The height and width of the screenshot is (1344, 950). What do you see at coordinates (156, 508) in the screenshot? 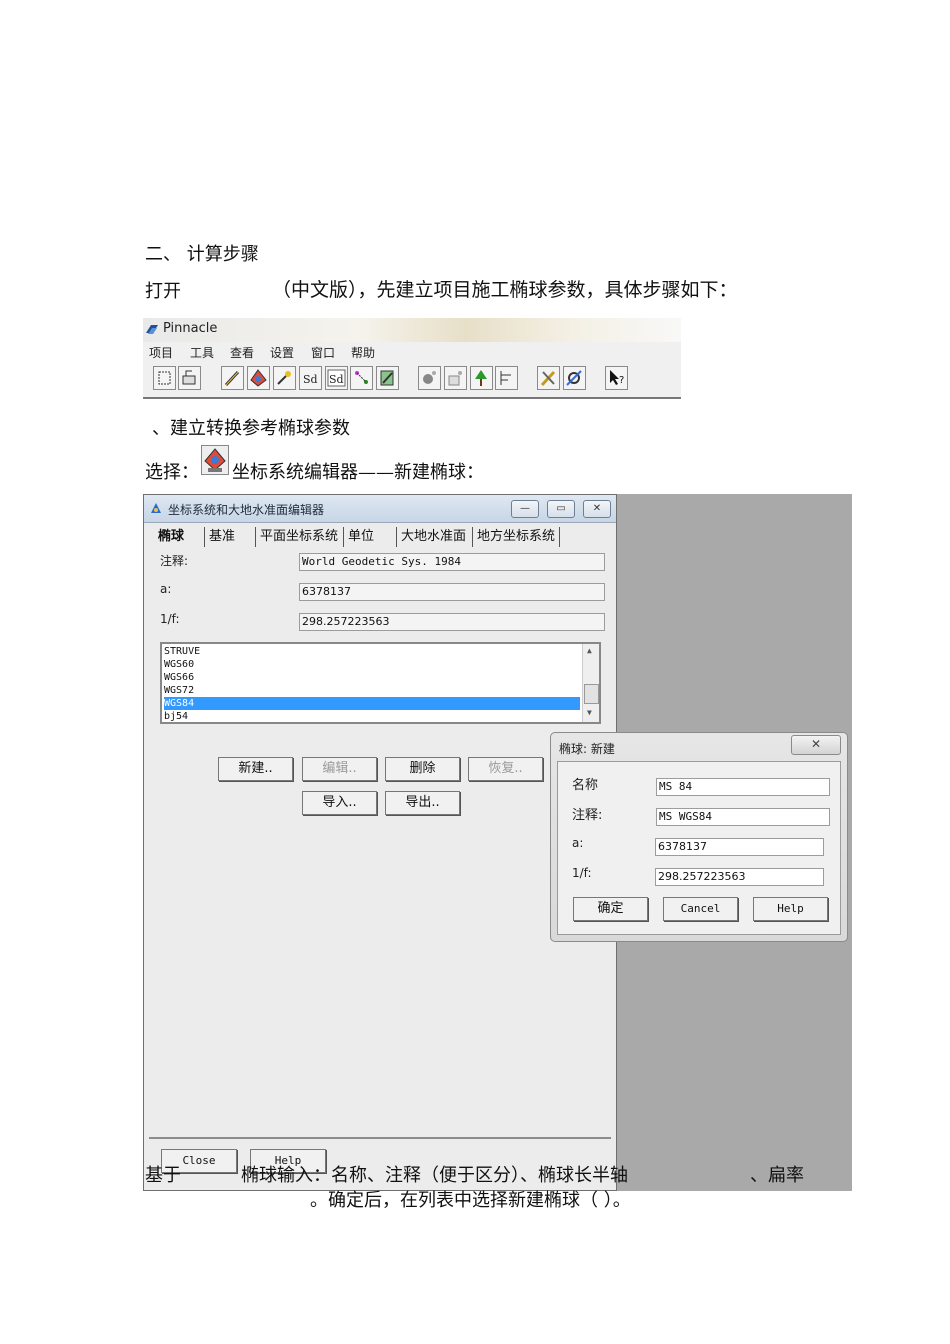
I see `app-icon` at bounding box center [156, 508].